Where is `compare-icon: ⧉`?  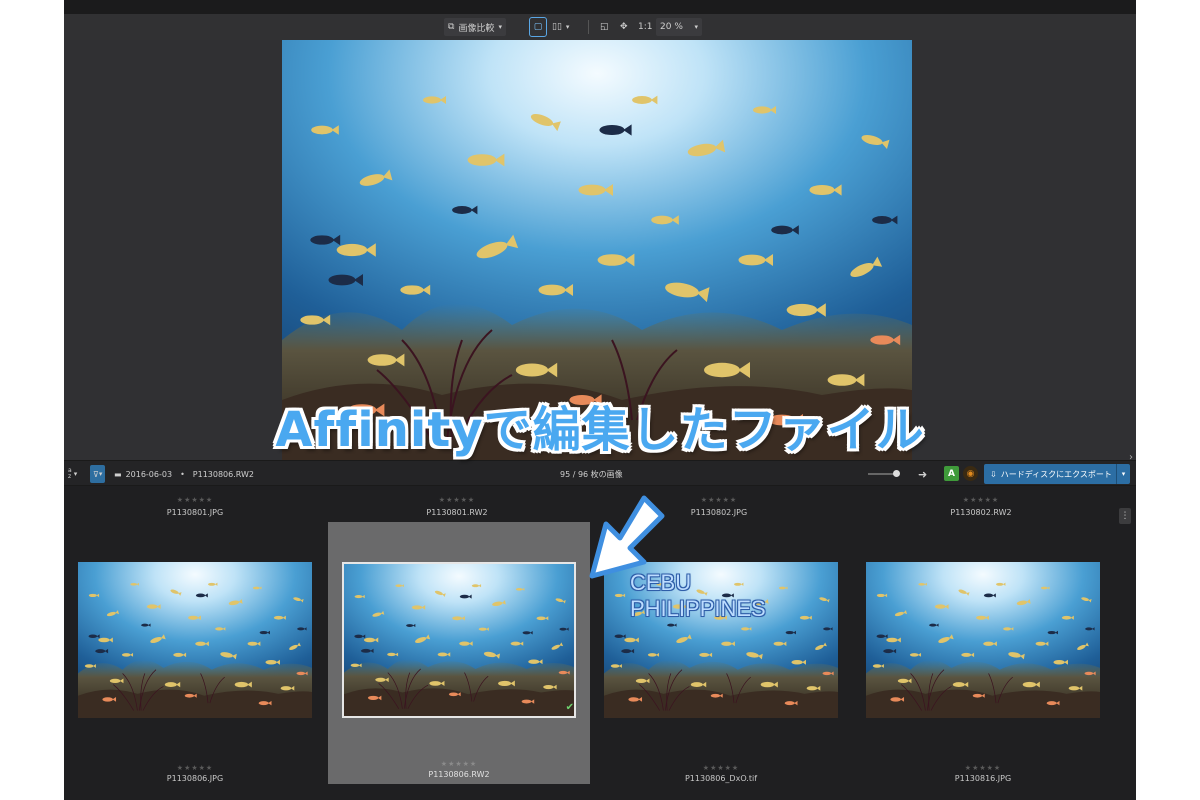 compare-icon: ⧉ is located at coordinates (451, 27).